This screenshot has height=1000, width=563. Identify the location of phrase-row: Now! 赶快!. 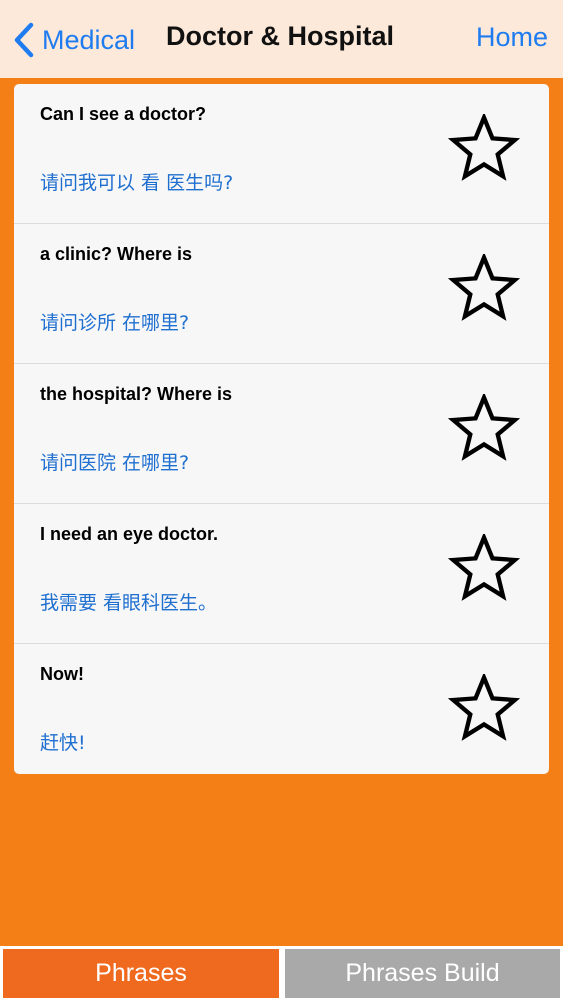
(281, 709).